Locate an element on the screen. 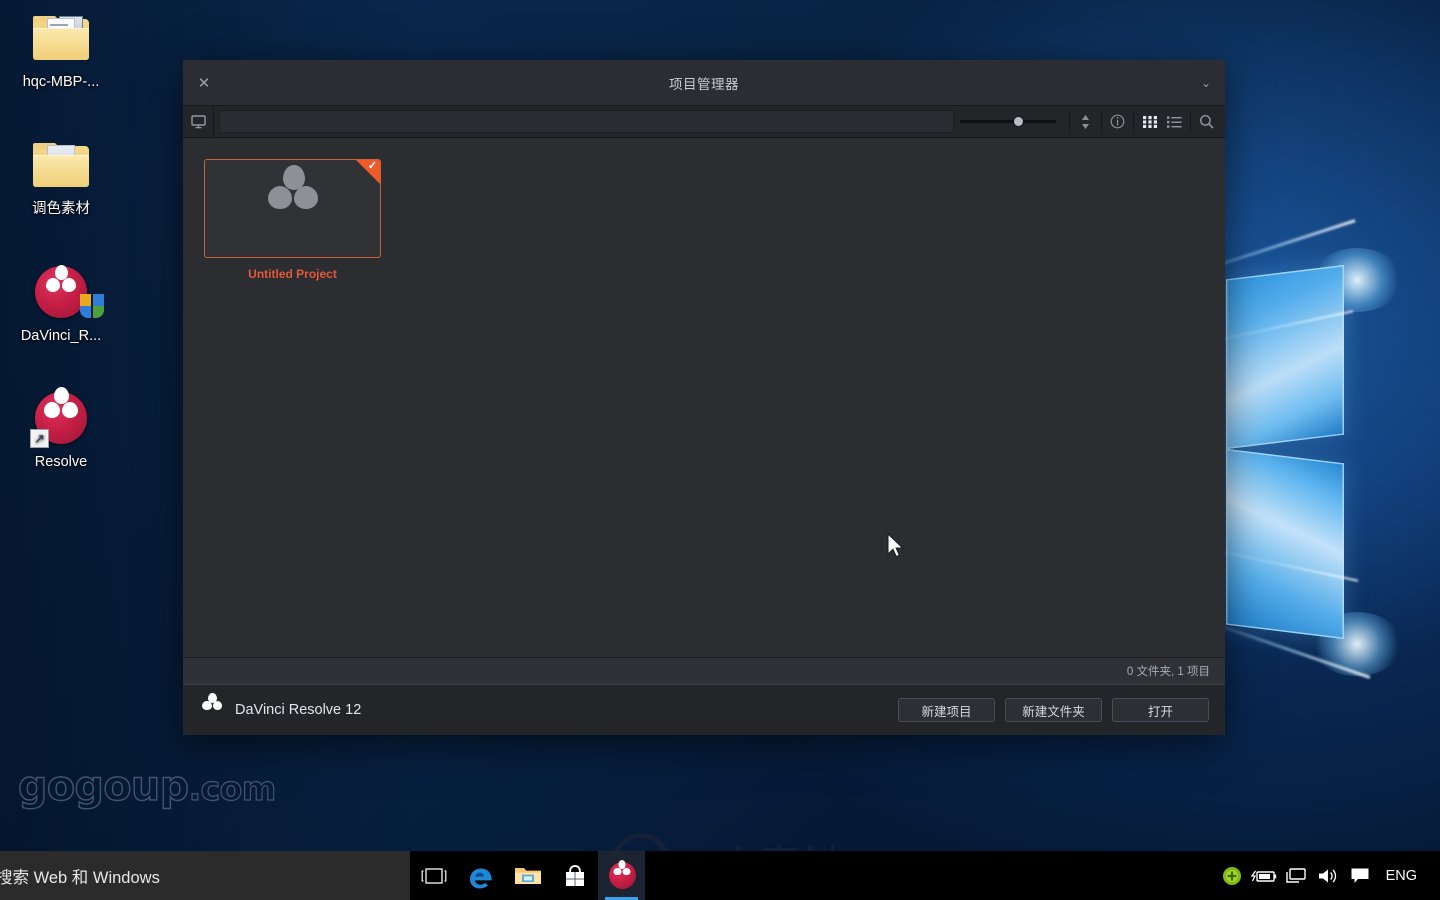 This screenshot has height=900, width=1440. microsoft-store-icon is located at coordinates (574, 875).